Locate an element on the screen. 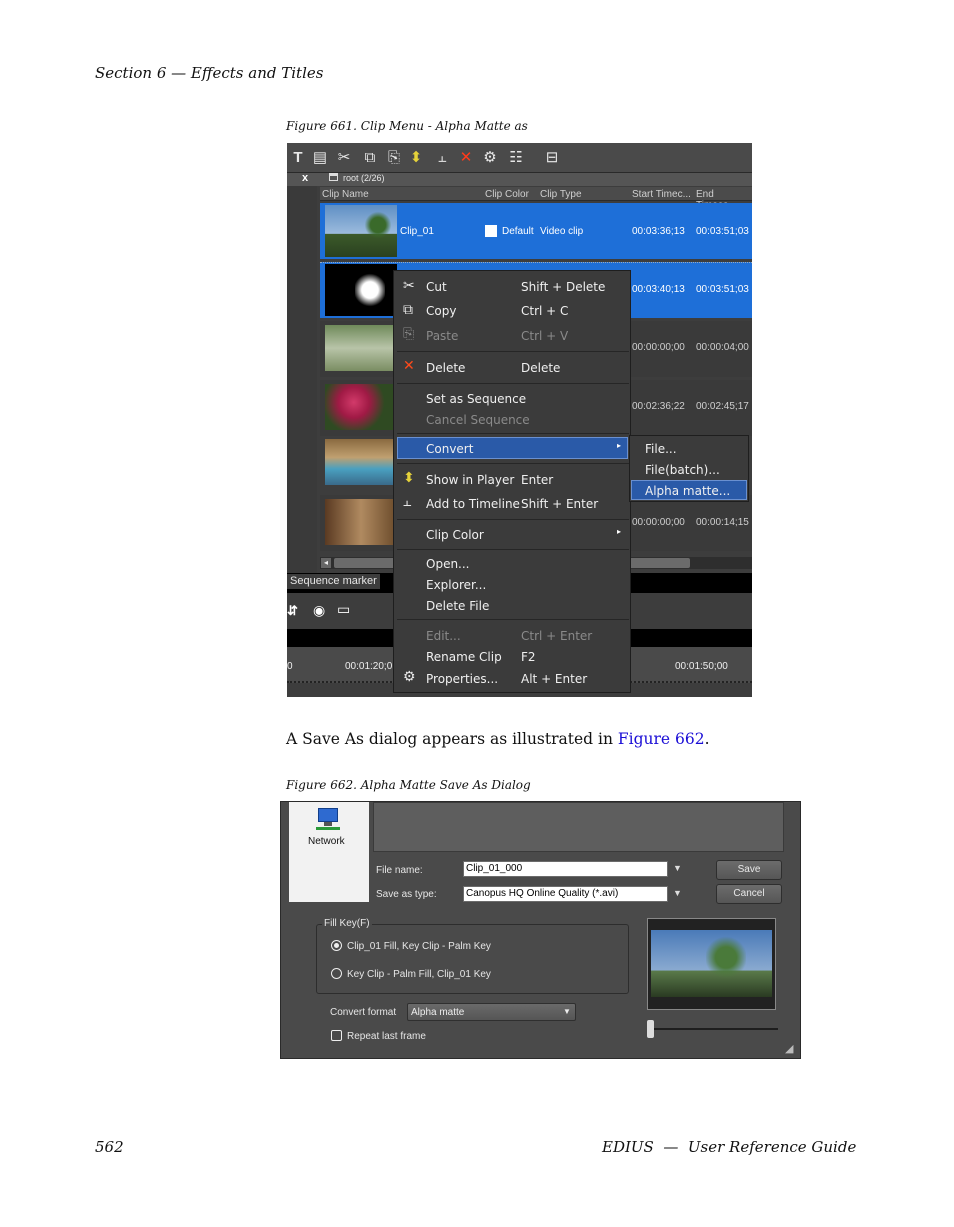 Image resolution: width=954 pixels, height=1227 pixels. shortcut-rename: F2 is located at coordinates (528, 657).